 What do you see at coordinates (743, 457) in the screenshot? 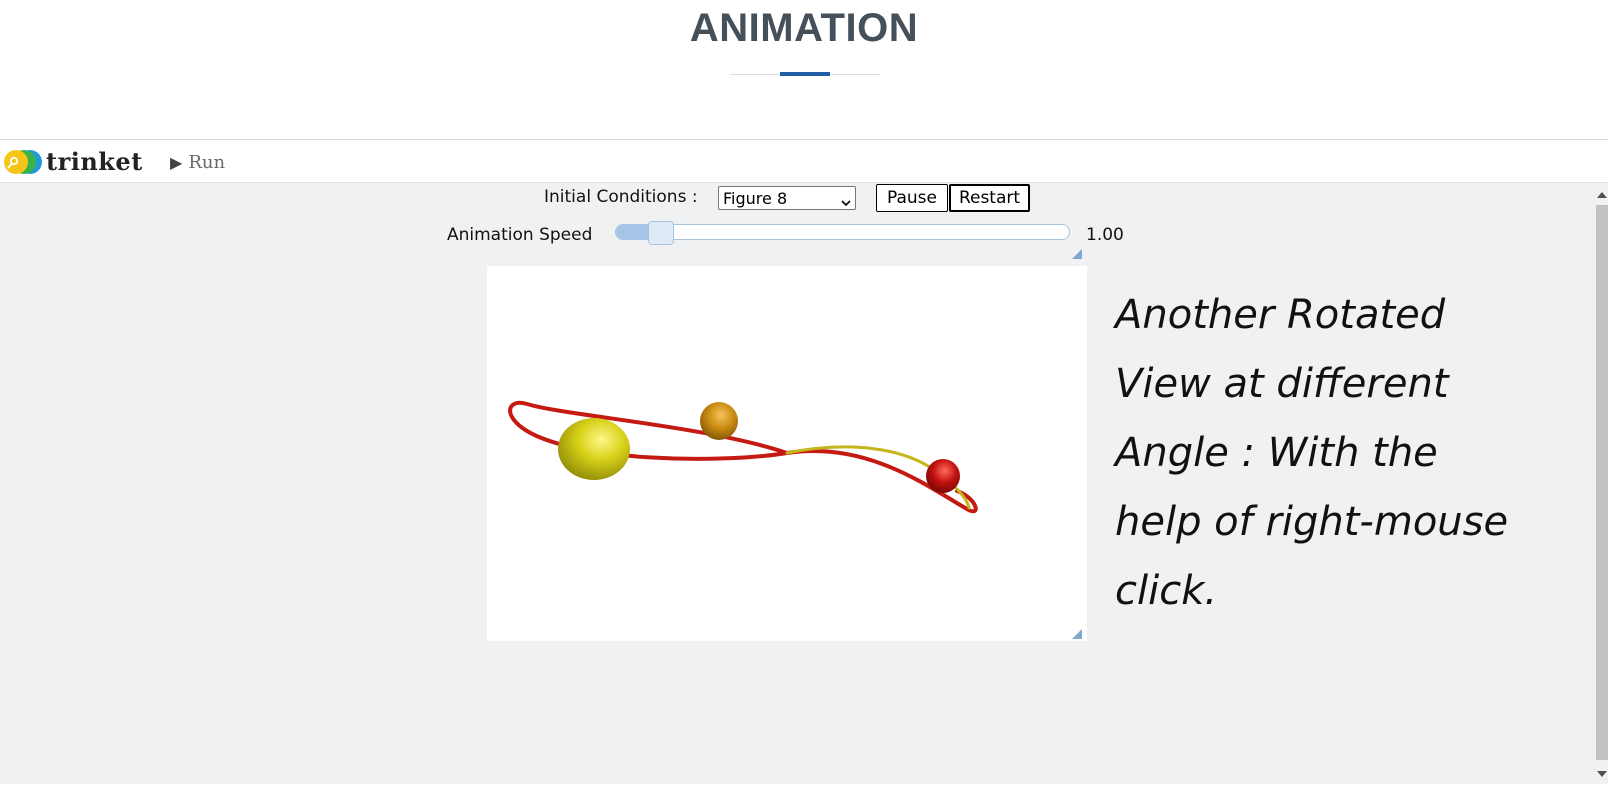
I see `orbit-scene` at bounding box center [743, 457].